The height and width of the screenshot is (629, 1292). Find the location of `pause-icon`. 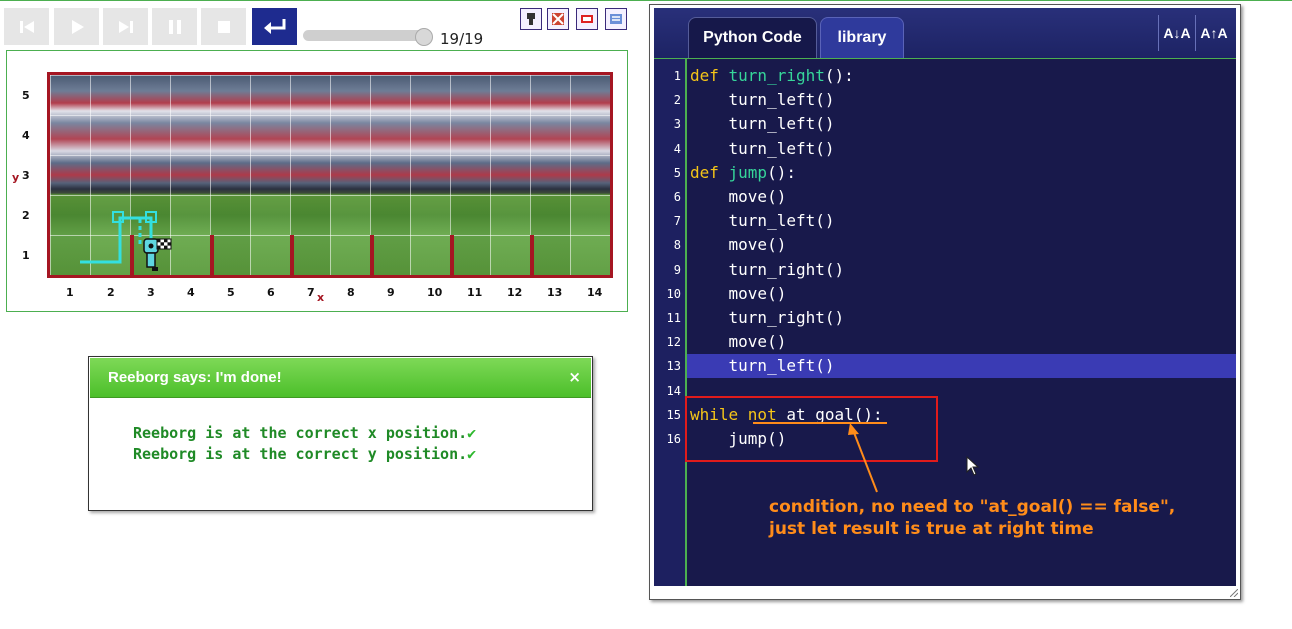

pause-icon is located at coordinates (174, 26).